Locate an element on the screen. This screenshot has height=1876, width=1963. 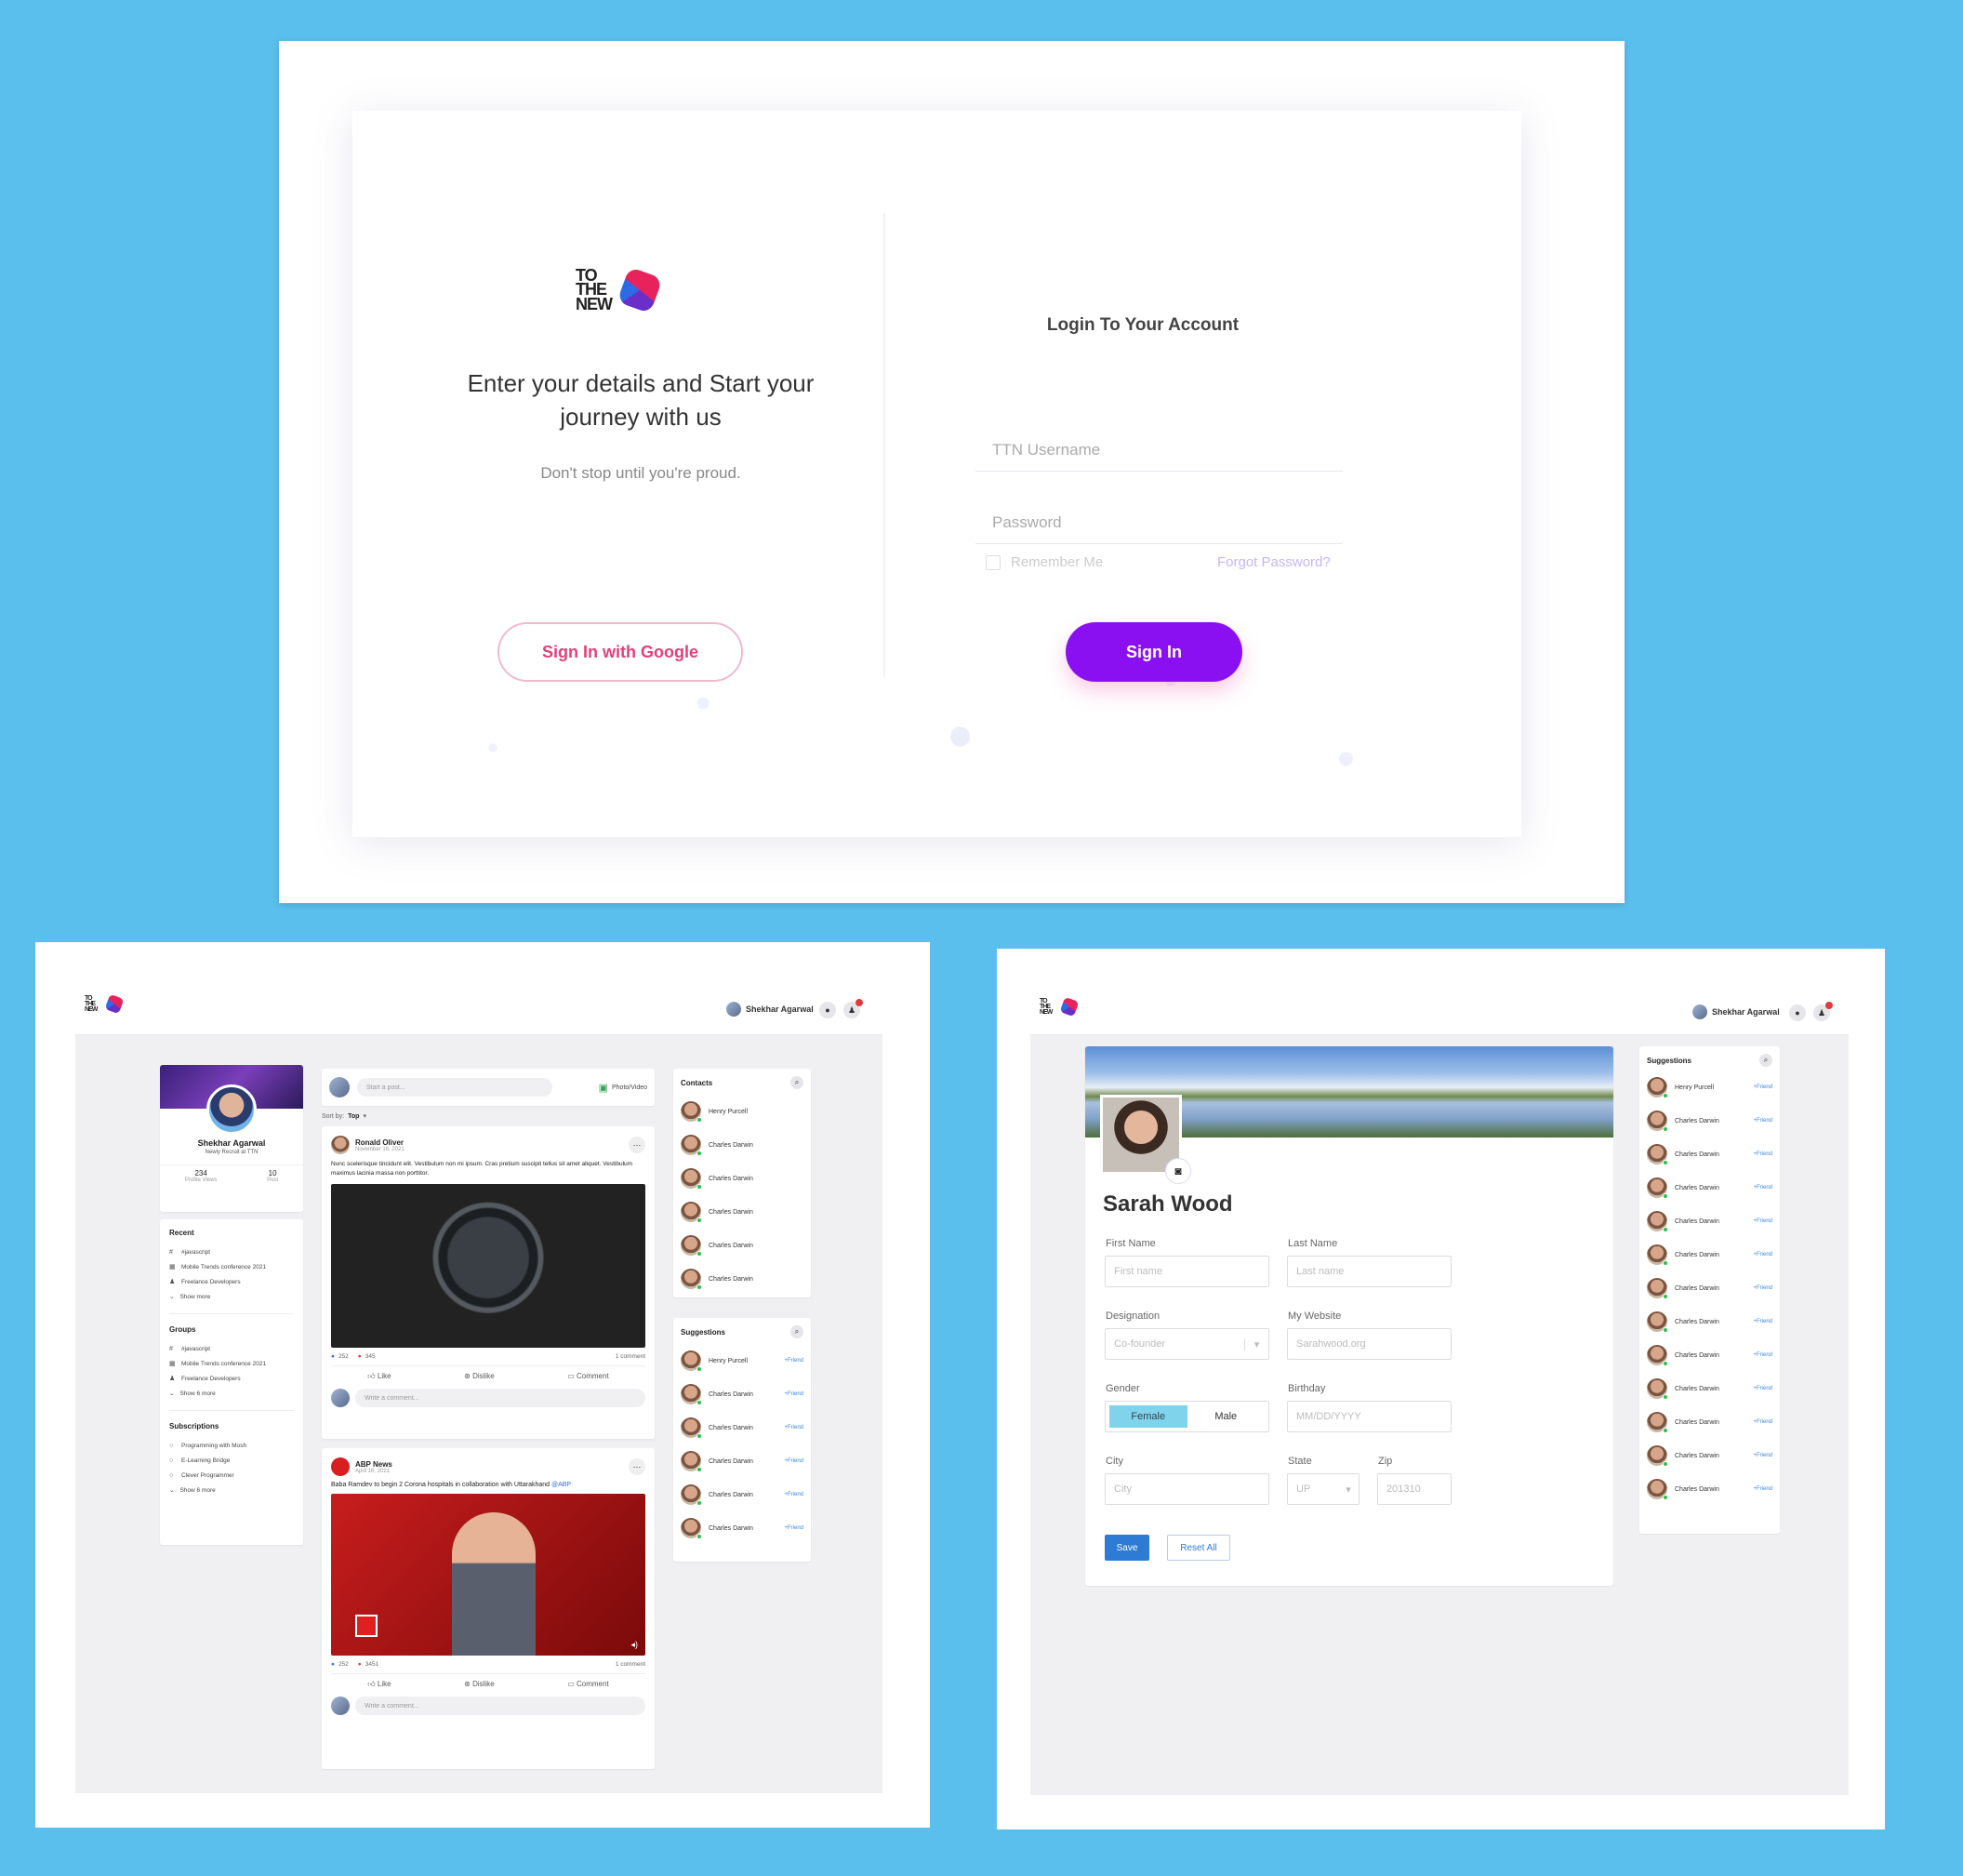
city-input: City is located at coordinates (1187, 1489).